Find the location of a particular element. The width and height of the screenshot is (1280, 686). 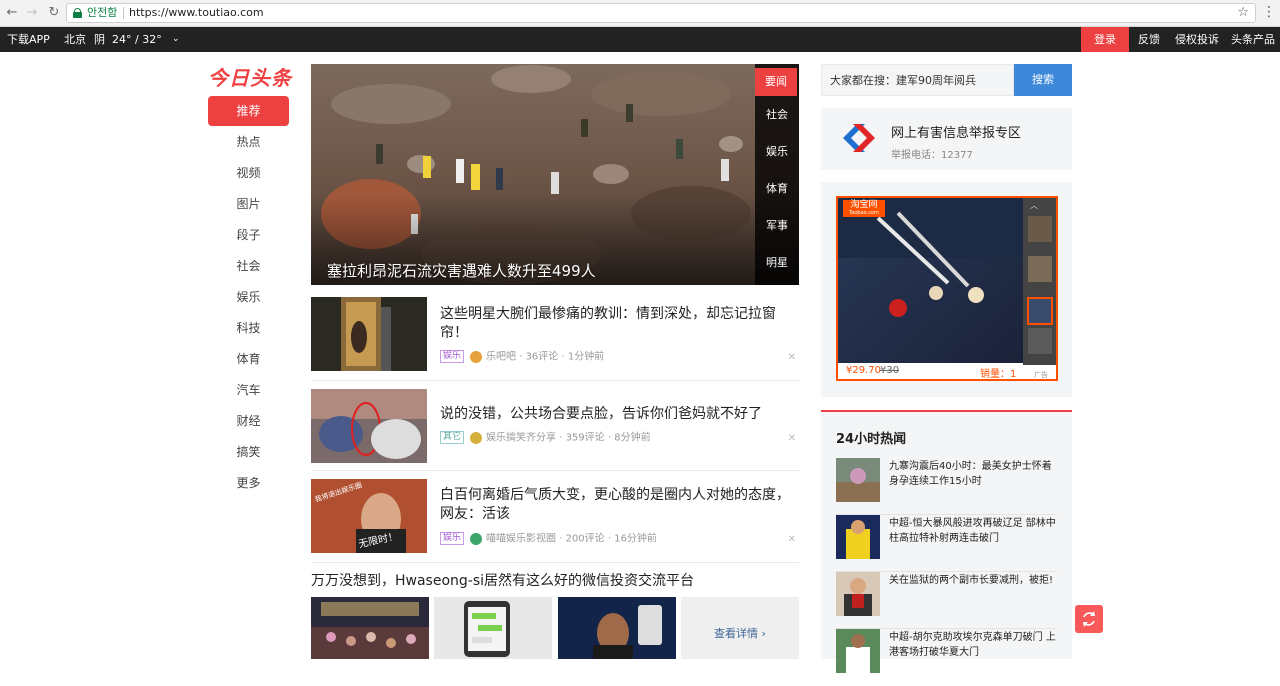

address-bar: 안전함 https://www.toutiao.com ☆ is located at coordinates (661, 13).